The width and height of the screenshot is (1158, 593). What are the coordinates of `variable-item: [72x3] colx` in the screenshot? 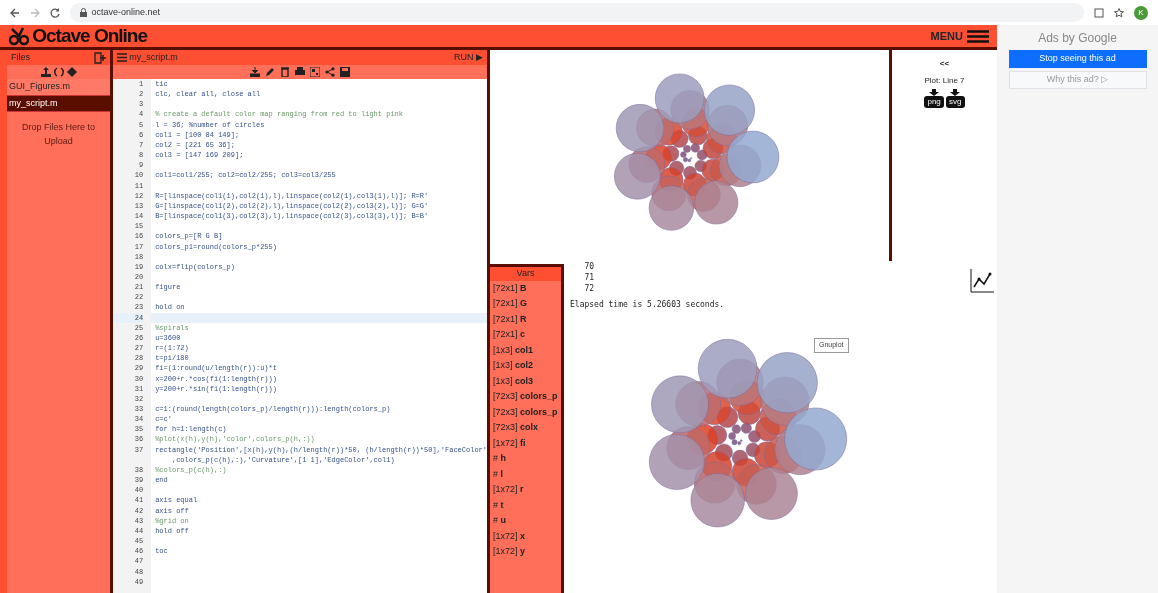 It's located at (525, 428).